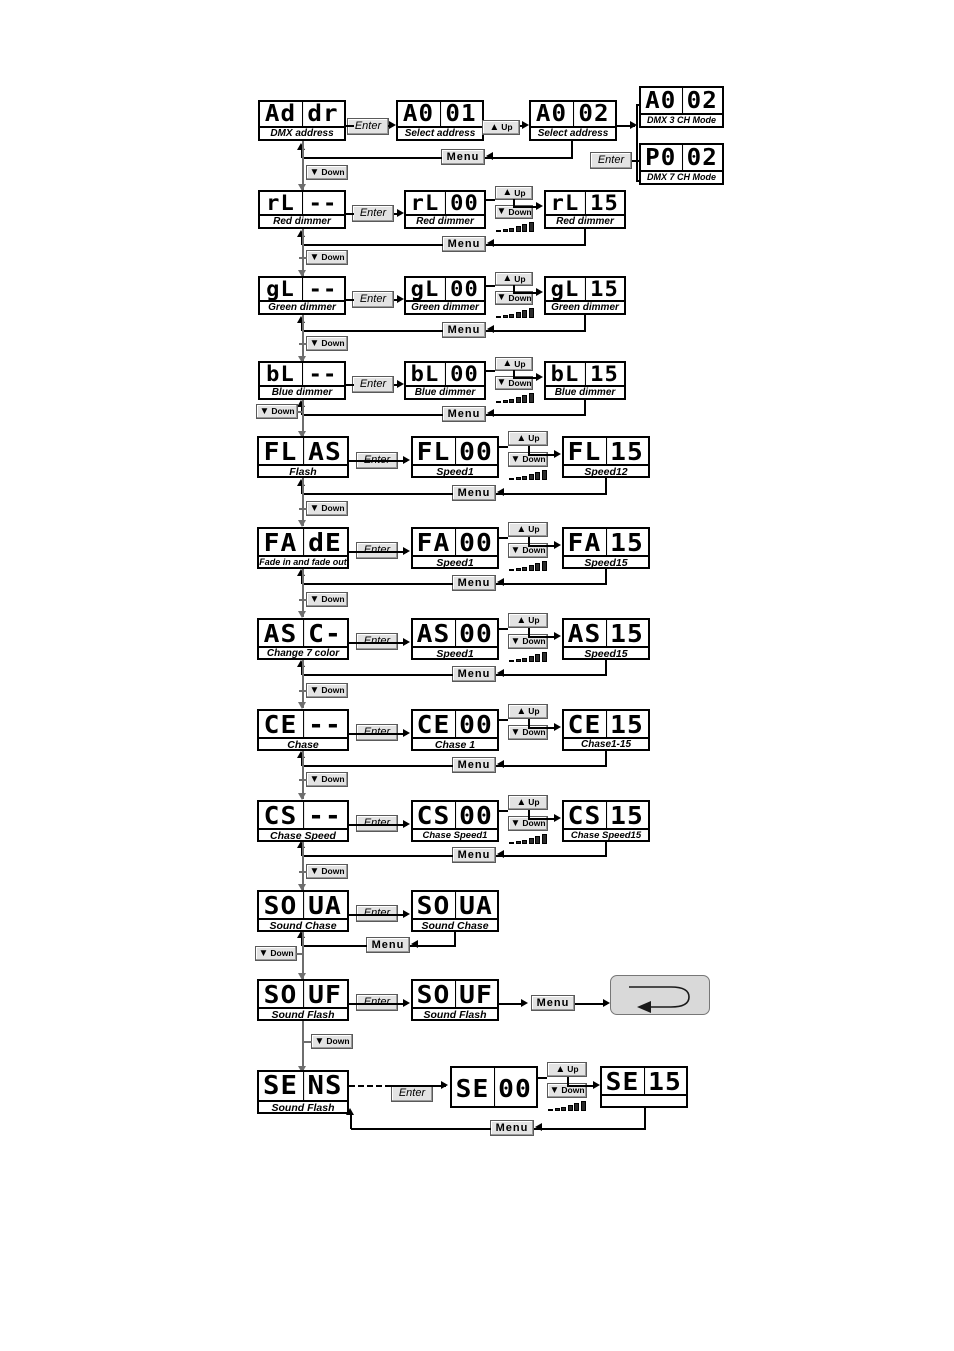 The height and width of the screenshot is (1351, 954). What do you see at coordinates (303, 911) in the screenshot?
I see `display-soua-idle: SO UA Sound Chase` at bounding box center [303, 911].